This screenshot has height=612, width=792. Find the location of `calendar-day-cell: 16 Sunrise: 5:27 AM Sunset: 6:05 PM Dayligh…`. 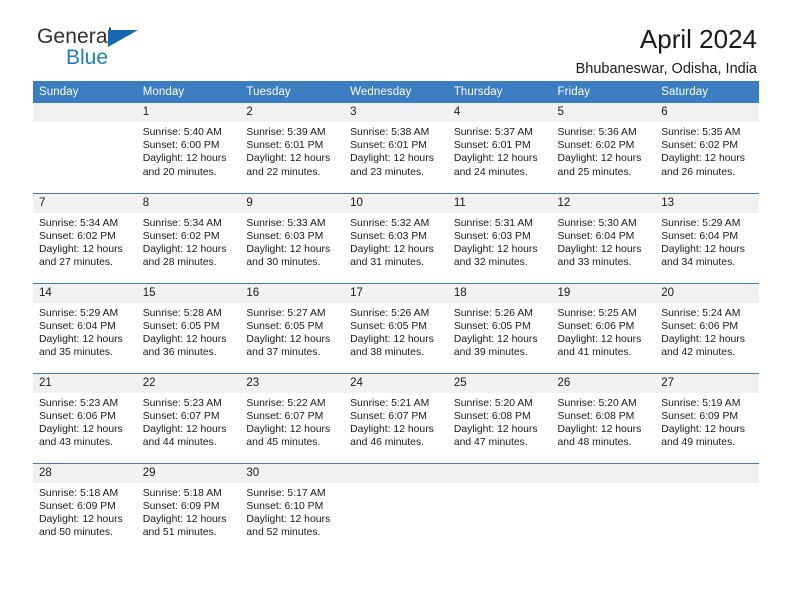

calendar-day-cell: 16 Sunrise: 5:27 AM Sunset: 6:05 PM Dayligh… is located at coordinates (292, 327).